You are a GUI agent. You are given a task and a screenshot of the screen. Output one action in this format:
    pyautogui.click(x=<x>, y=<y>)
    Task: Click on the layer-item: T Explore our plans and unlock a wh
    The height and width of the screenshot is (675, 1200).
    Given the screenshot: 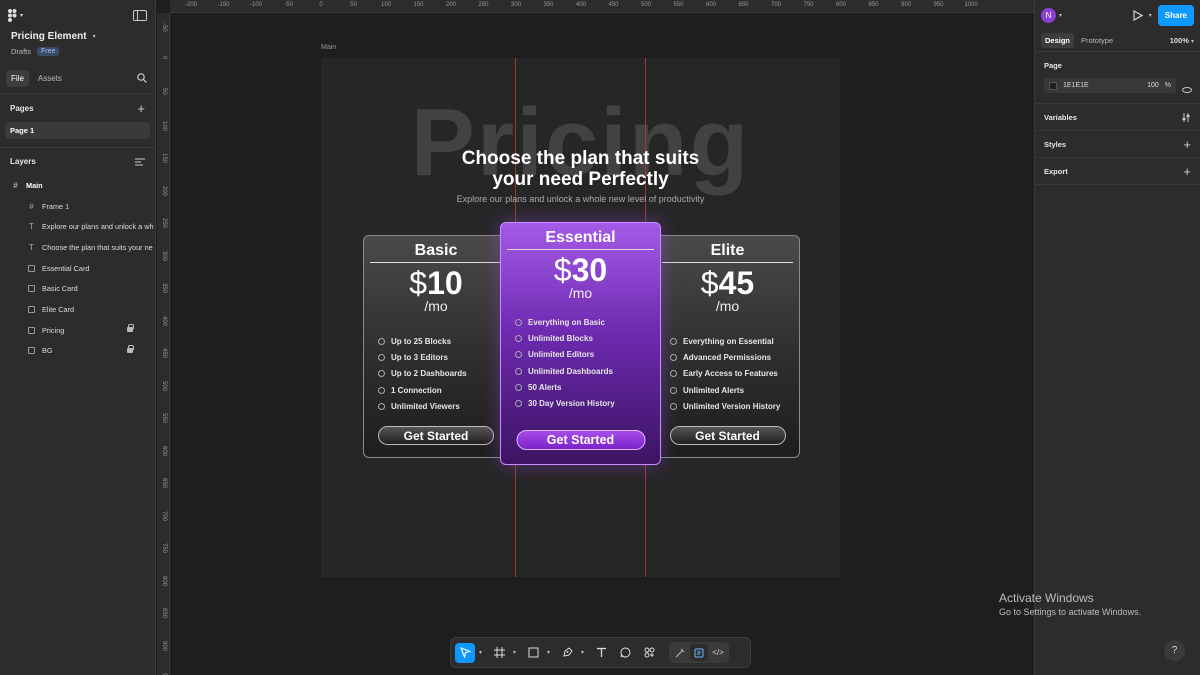 What is the action you would take?
    pyautogui.click(x=77, y=226)
    